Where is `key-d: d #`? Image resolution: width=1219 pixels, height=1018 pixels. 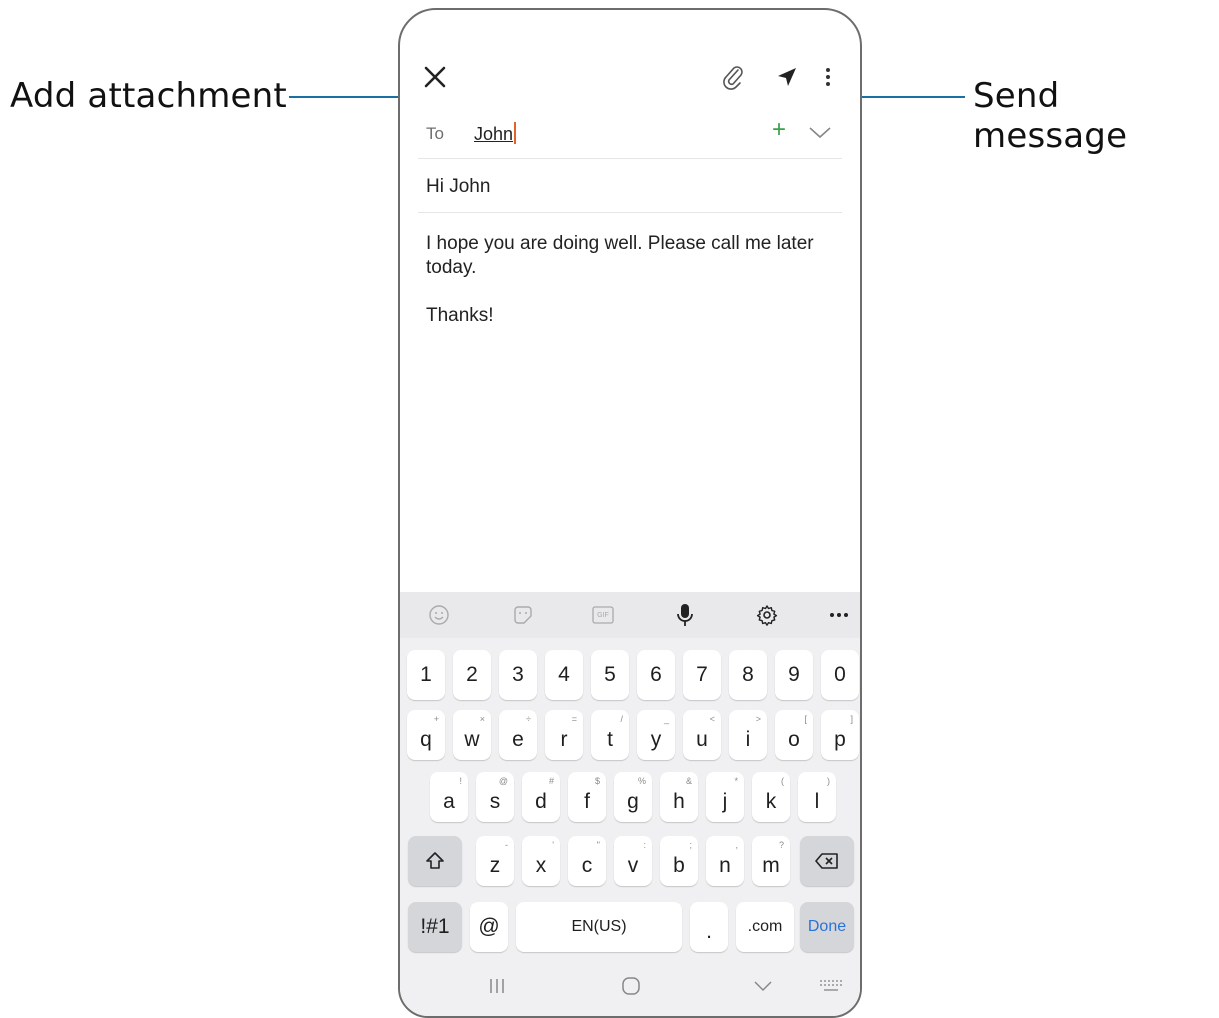 key-d: d # is located at coordinates (541, 797).